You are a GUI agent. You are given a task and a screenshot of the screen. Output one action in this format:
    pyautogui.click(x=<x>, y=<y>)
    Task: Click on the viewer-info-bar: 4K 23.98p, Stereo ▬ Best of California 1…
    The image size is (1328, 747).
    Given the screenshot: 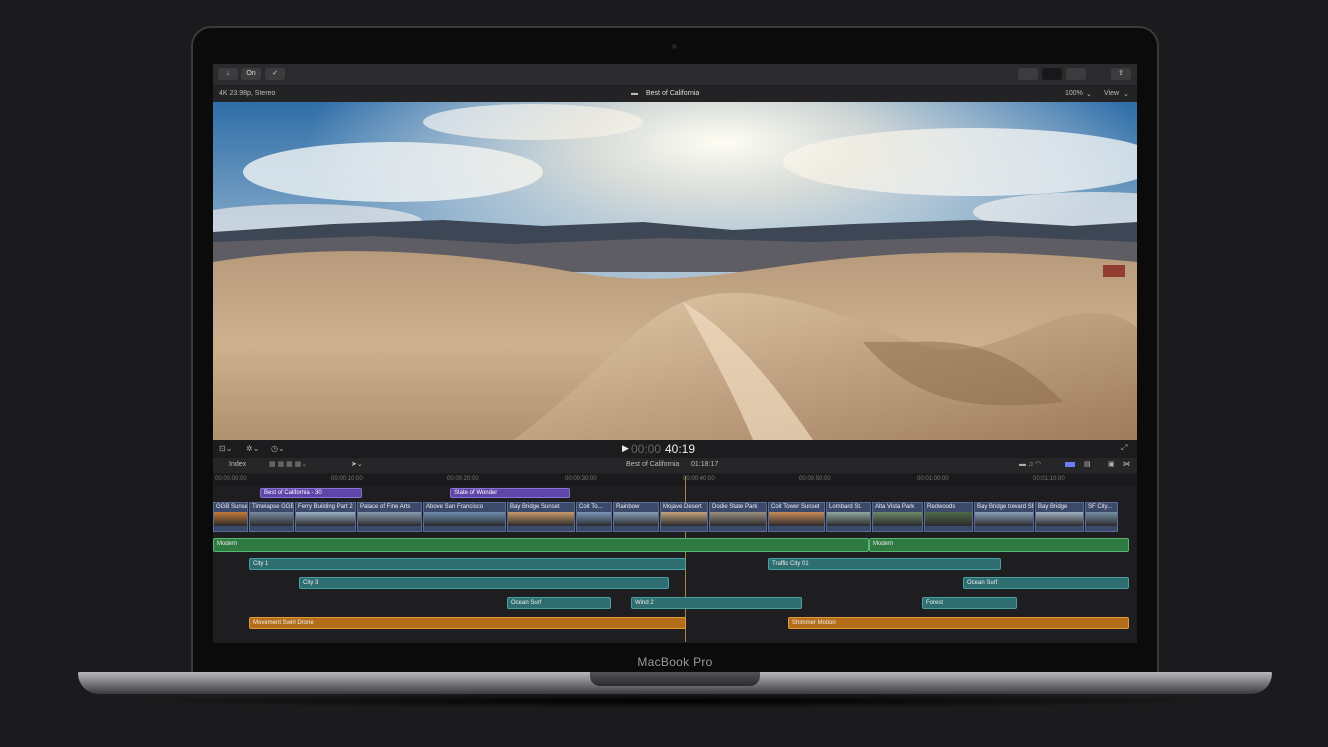 What is the action you would take?
    pyautogui.click(x=675, y=94)
    